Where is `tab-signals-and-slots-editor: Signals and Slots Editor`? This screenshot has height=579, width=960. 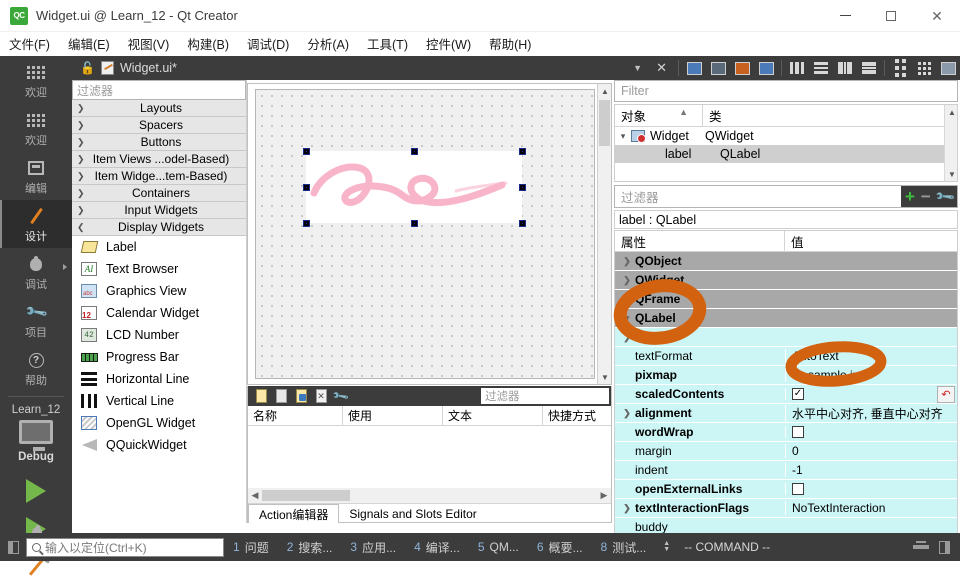
tab-signals-and-slots-editor: Signals and Slots Editor is located at coordinates (412, 513).